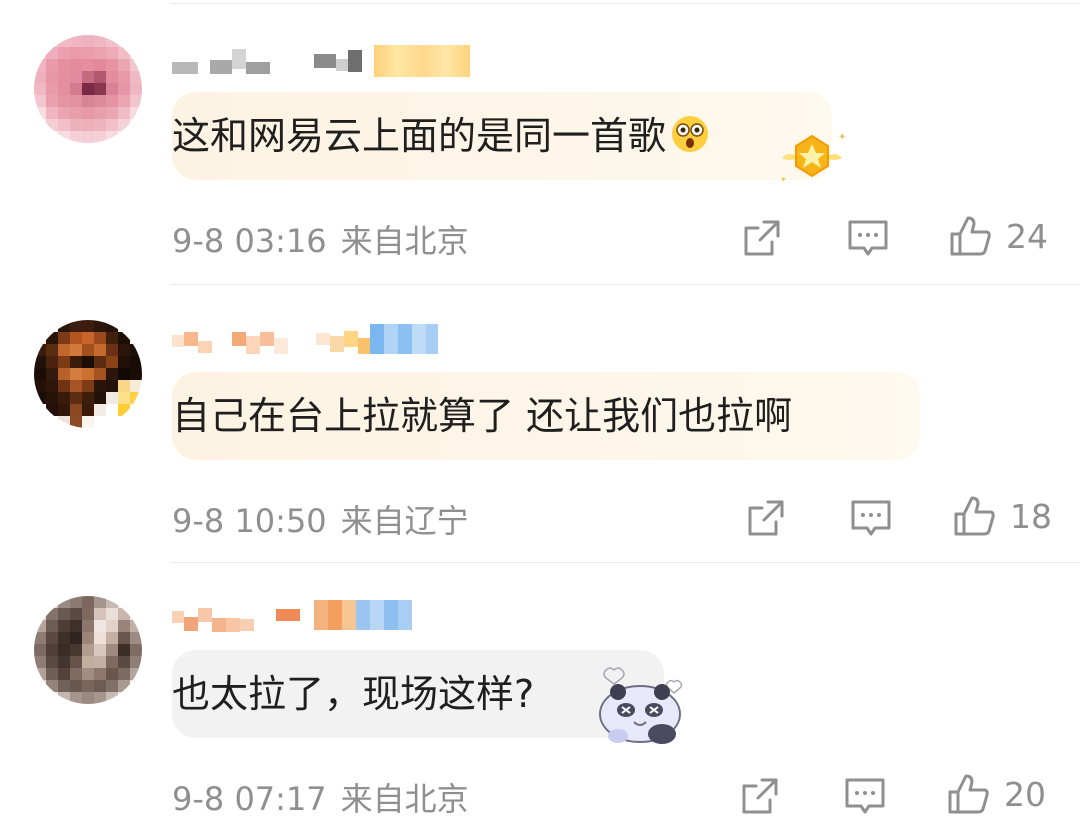 Image resolution: width=1080 pixels, height=824 pixels. What do you see at coordinates (1002, 516) in the screenshot?
I see `like-button: 18` at bounding box center [1002, 516].